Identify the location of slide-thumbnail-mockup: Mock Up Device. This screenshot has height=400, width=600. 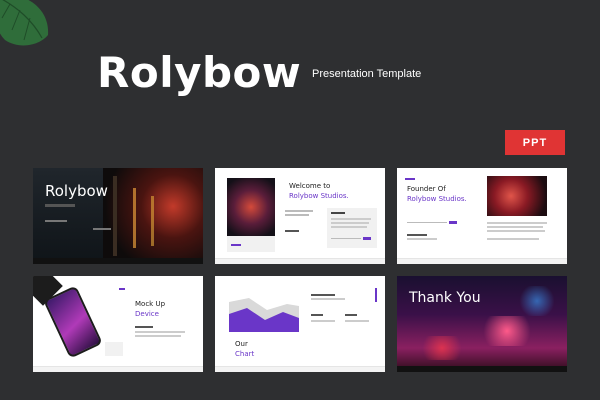
(118, 324).